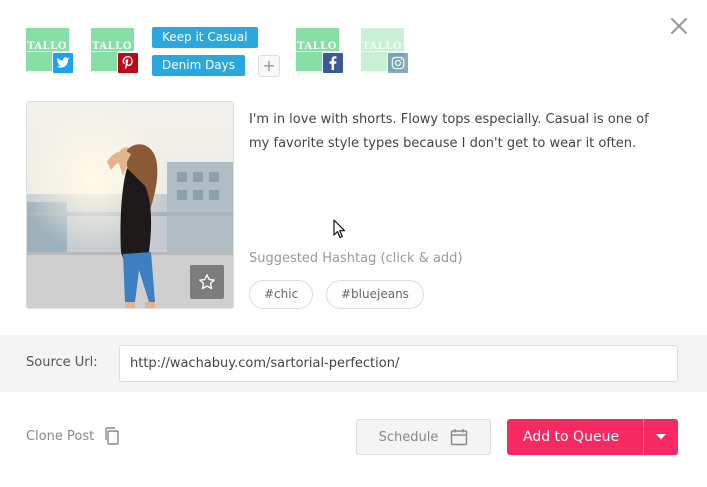  I want to click on star-icon, so click(207, 282).